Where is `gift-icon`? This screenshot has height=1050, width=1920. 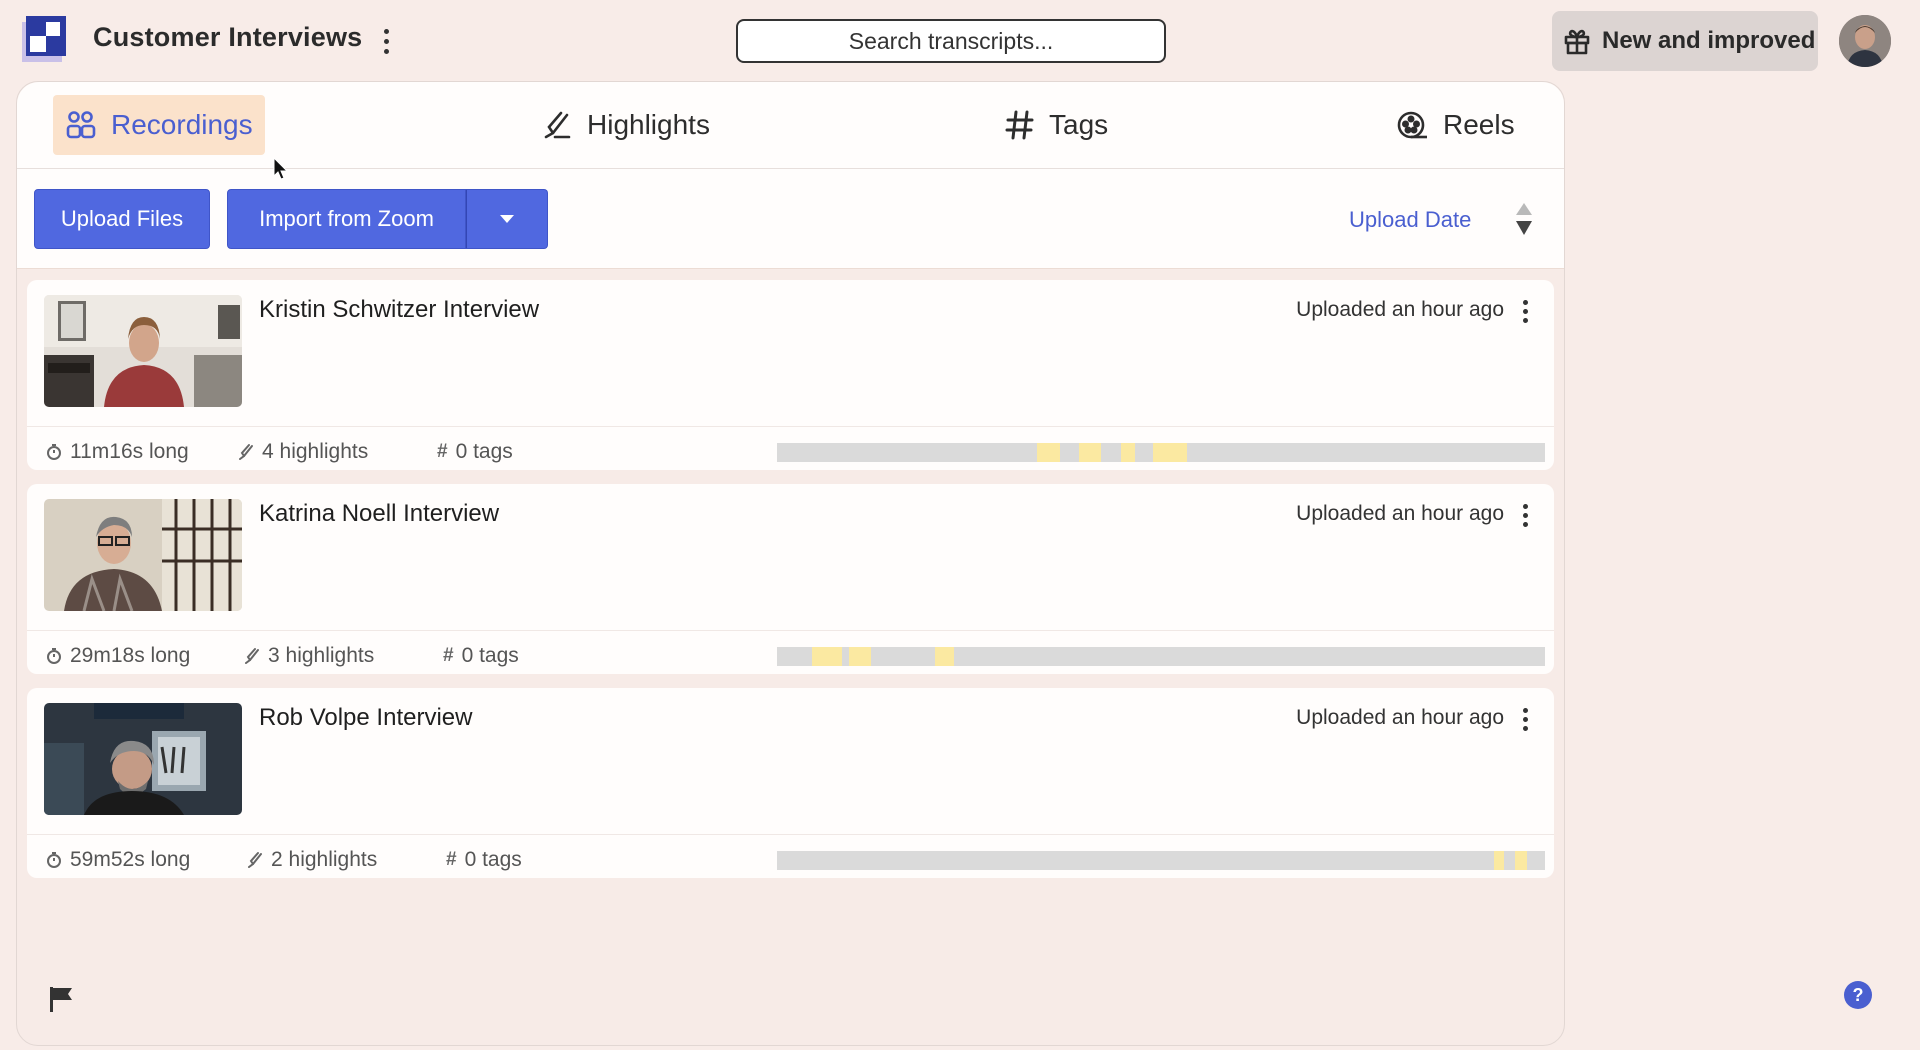 gift-icon is located at coordinates (1577, 42).